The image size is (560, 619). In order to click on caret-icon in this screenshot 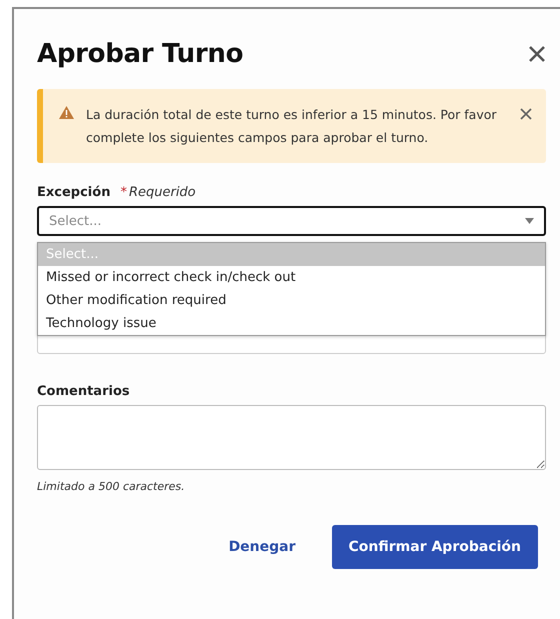, I will do `click(529, 221)`.